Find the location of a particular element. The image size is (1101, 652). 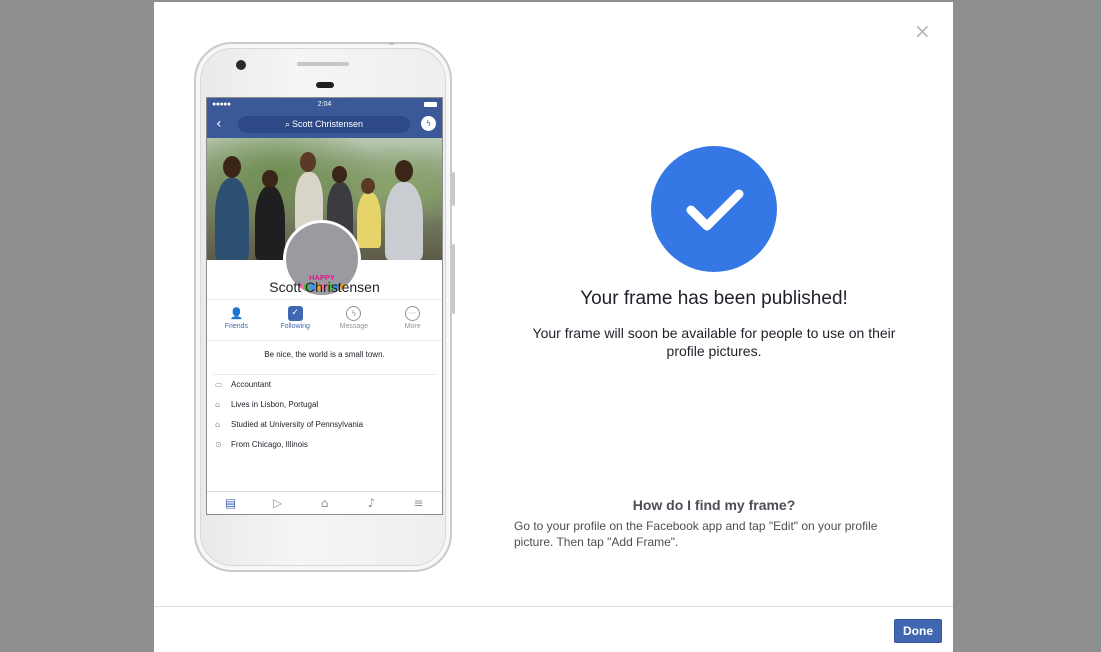

profile-name: Scott Christensen is located at coordinates (324, 287).